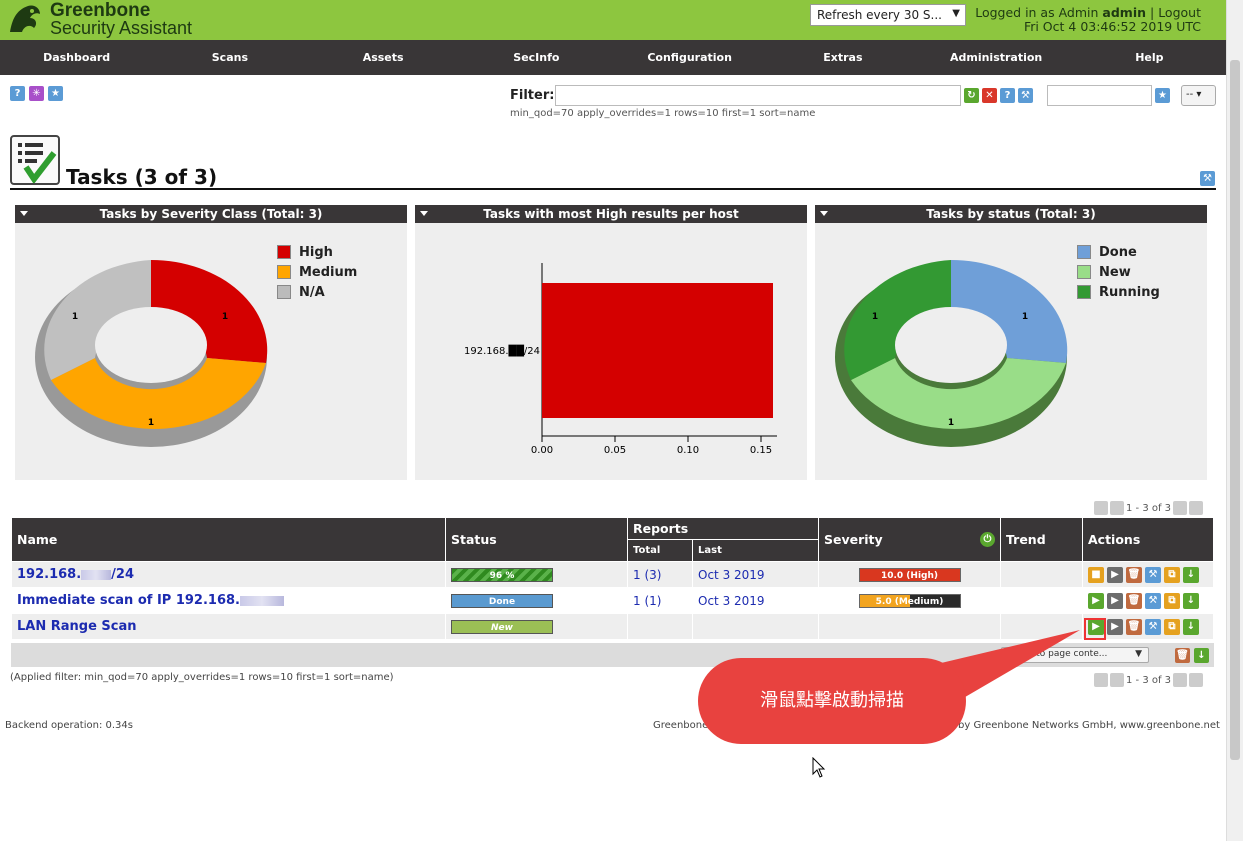 This screenshot has width=1243, height=841. I want to click on task-name-link: LAN Range Scan, so click(77, 626).